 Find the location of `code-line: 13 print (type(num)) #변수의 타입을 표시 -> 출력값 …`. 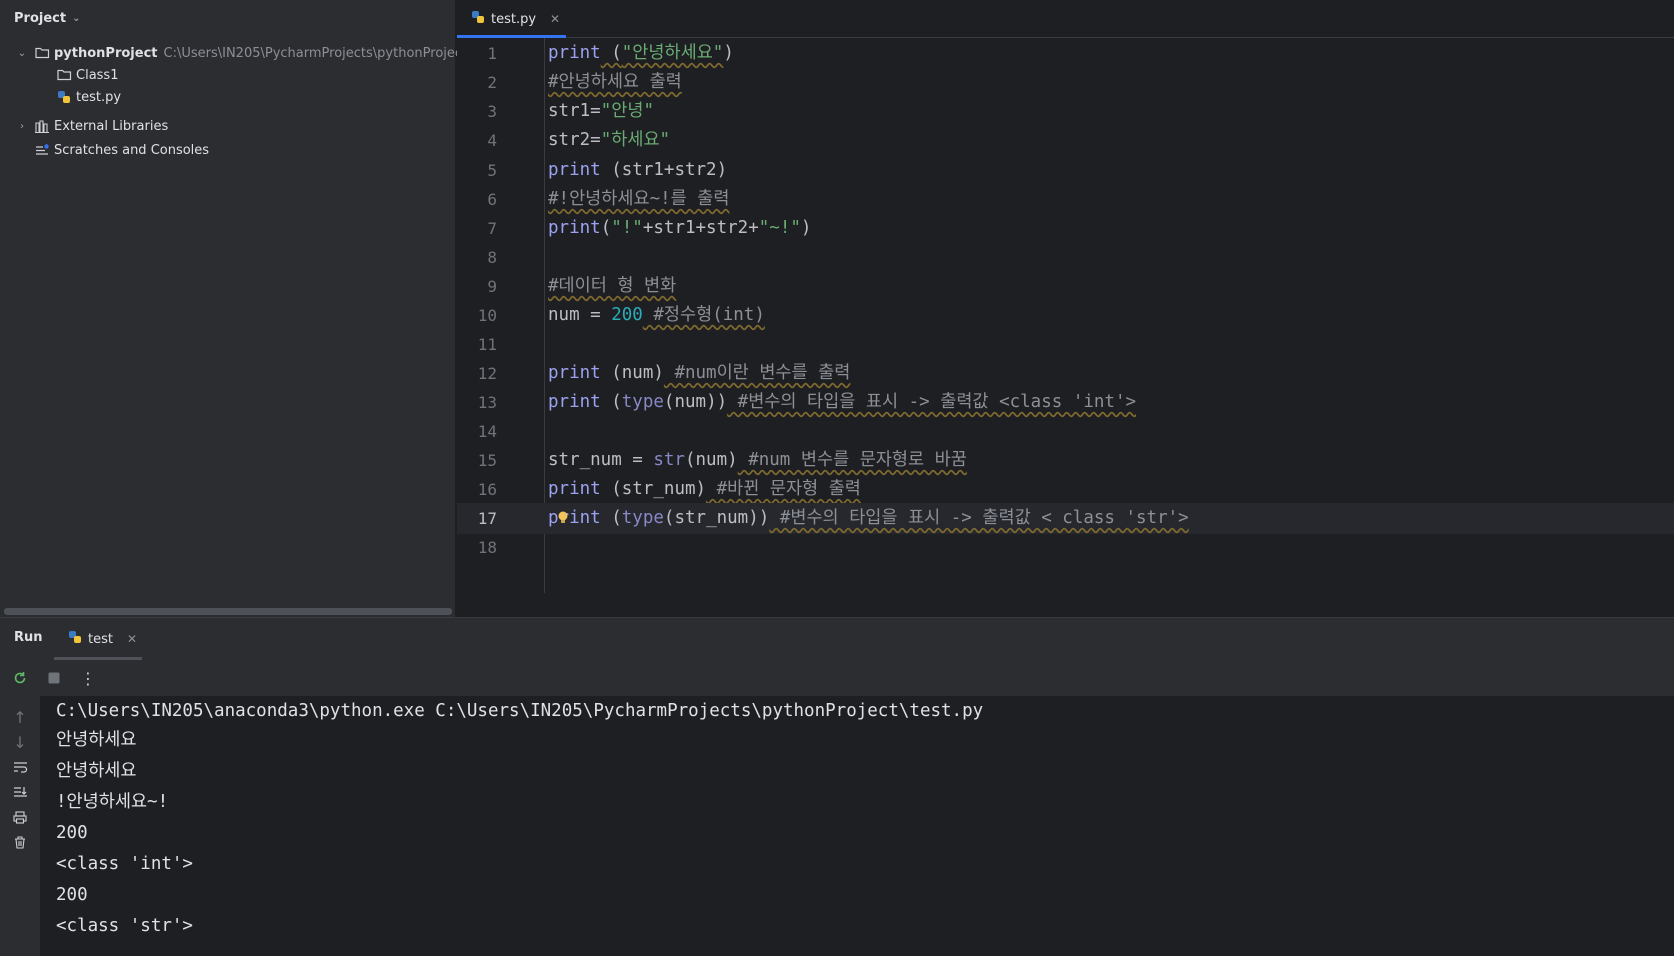

code-line: 13 print (type(num)) #변수의 타입을 표시 -> 출력값 … is located at coordinates (1065, 402).